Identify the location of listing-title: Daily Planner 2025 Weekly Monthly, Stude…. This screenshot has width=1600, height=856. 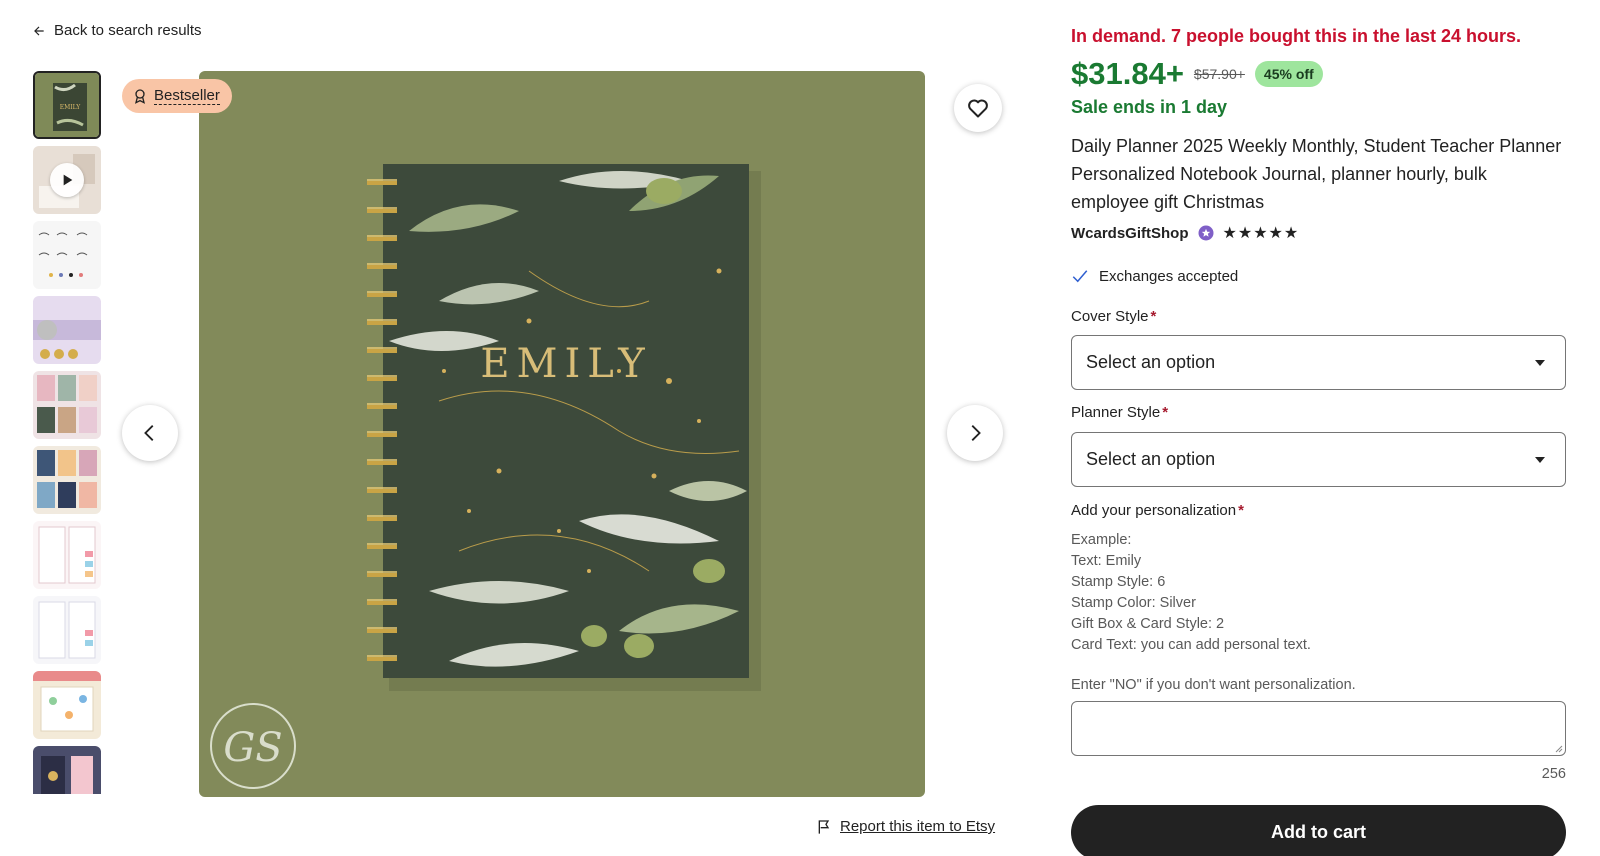
(1316, 174).